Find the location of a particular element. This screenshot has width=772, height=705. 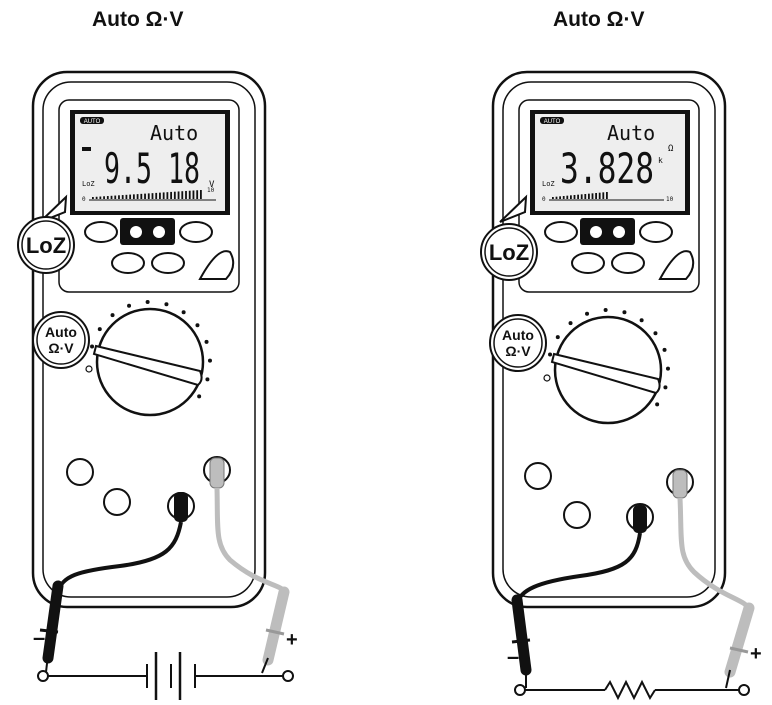

lcd-loz-indicator: LoZ is located at coordinates (548, 184).